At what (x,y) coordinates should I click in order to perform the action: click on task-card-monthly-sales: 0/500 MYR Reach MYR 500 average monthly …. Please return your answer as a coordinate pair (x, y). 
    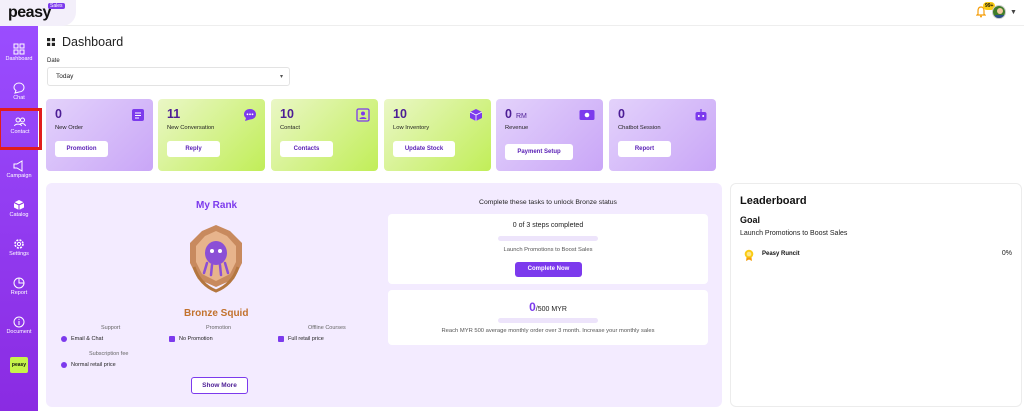
    Looking at the image, I should click on (548, 317).